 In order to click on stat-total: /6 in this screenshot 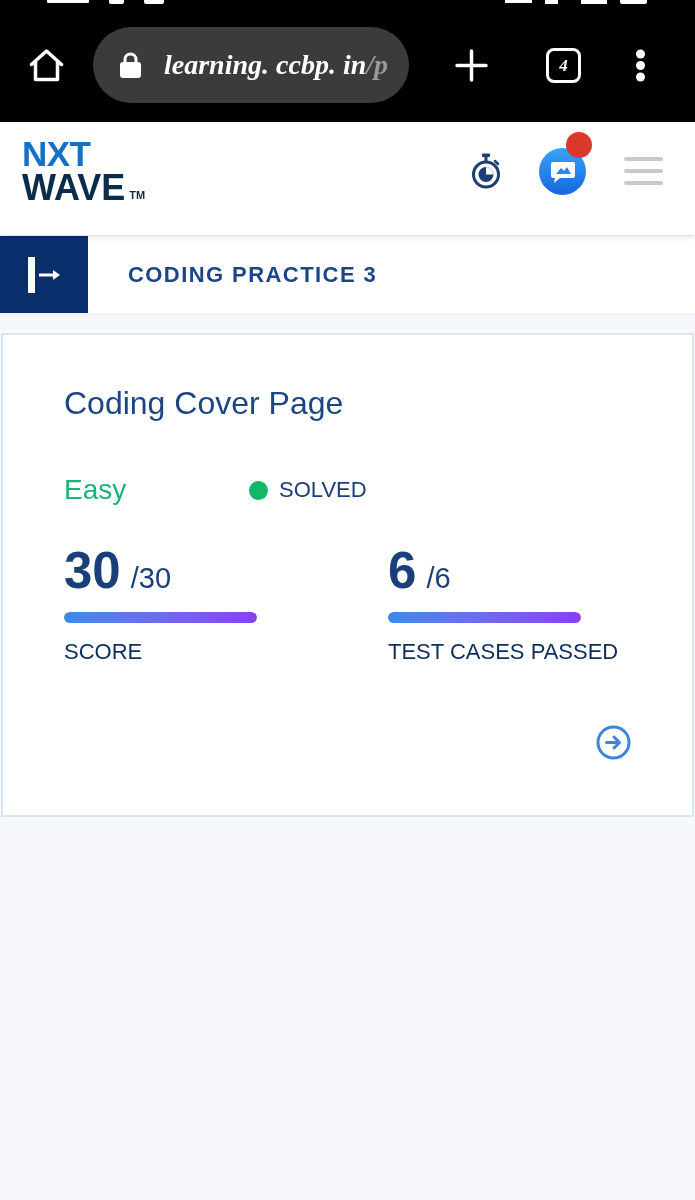, I will do `click(438, 578)`.